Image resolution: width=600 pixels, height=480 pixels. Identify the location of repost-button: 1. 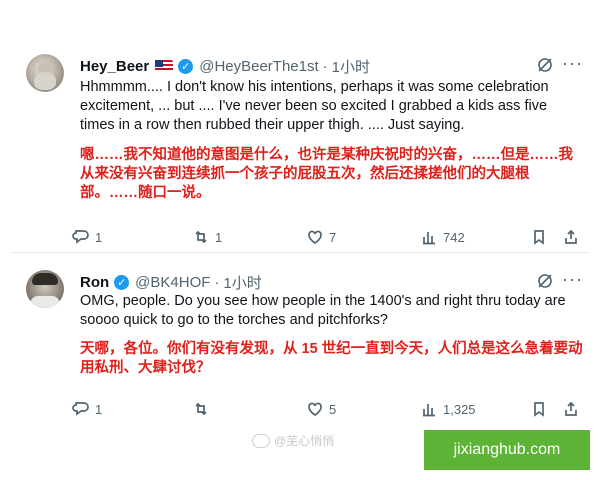
(207, 237).